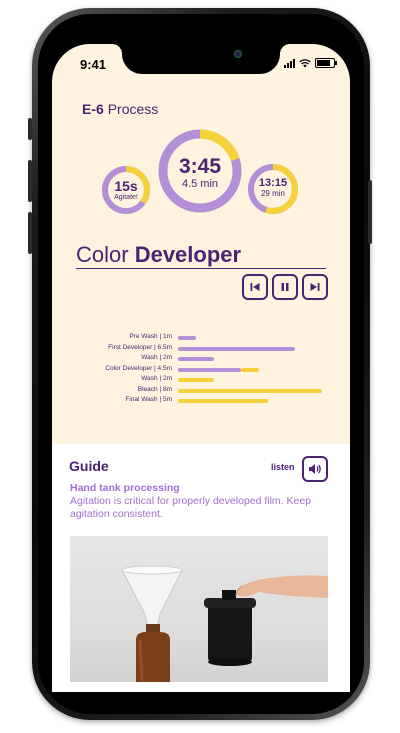  I want to click on chart-category-label: Bleach | 8m, so click(154, 389).